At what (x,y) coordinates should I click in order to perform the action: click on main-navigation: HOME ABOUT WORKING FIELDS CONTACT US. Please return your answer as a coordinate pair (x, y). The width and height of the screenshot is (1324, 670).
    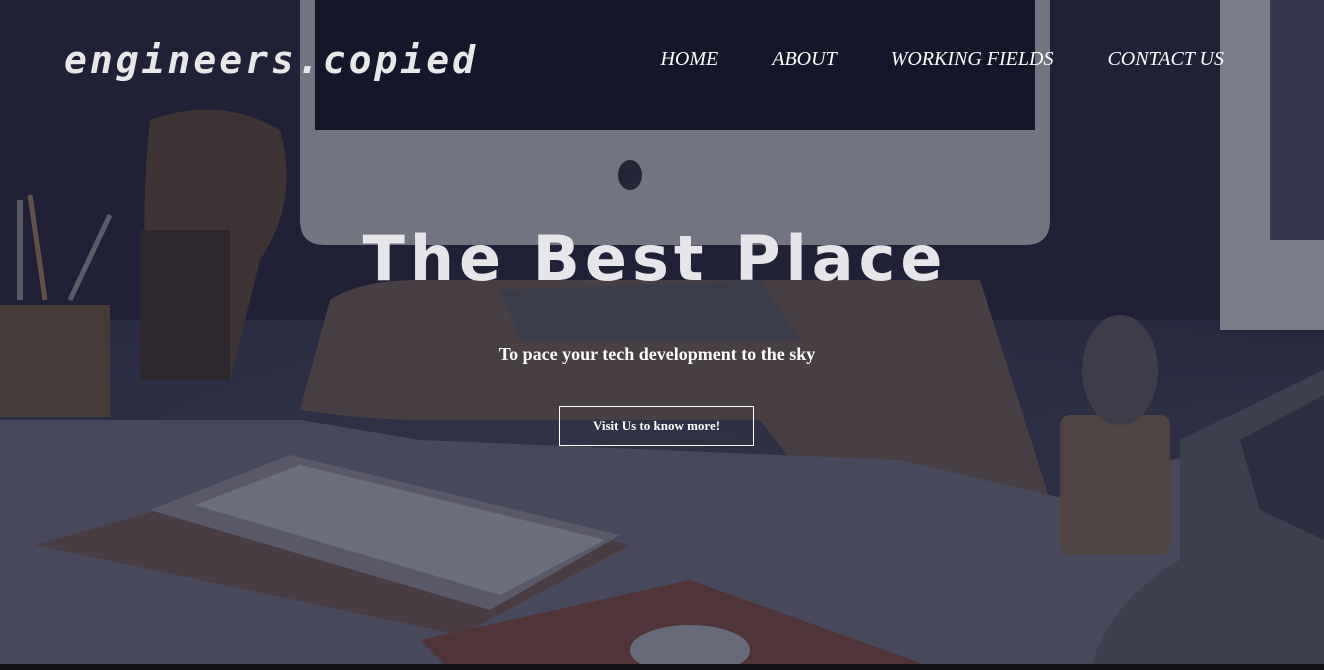
    Looking at the image, I should click on (942, 59).